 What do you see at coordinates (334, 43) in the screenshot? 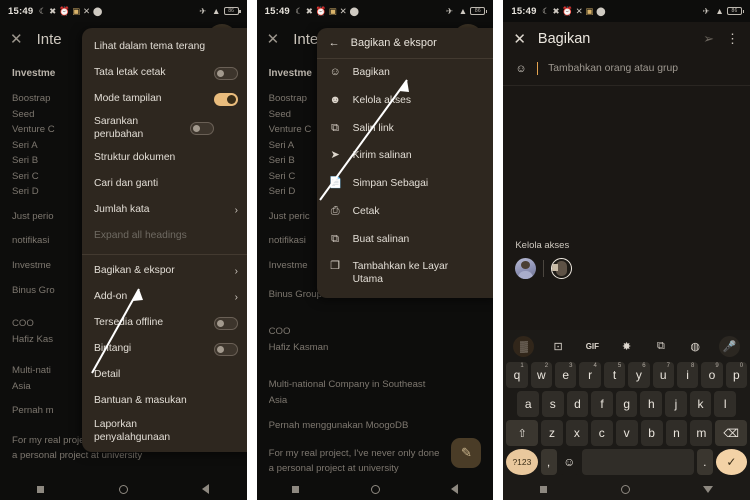
I see `arrow-left-icon: ←` at bounding box center [334, 43].